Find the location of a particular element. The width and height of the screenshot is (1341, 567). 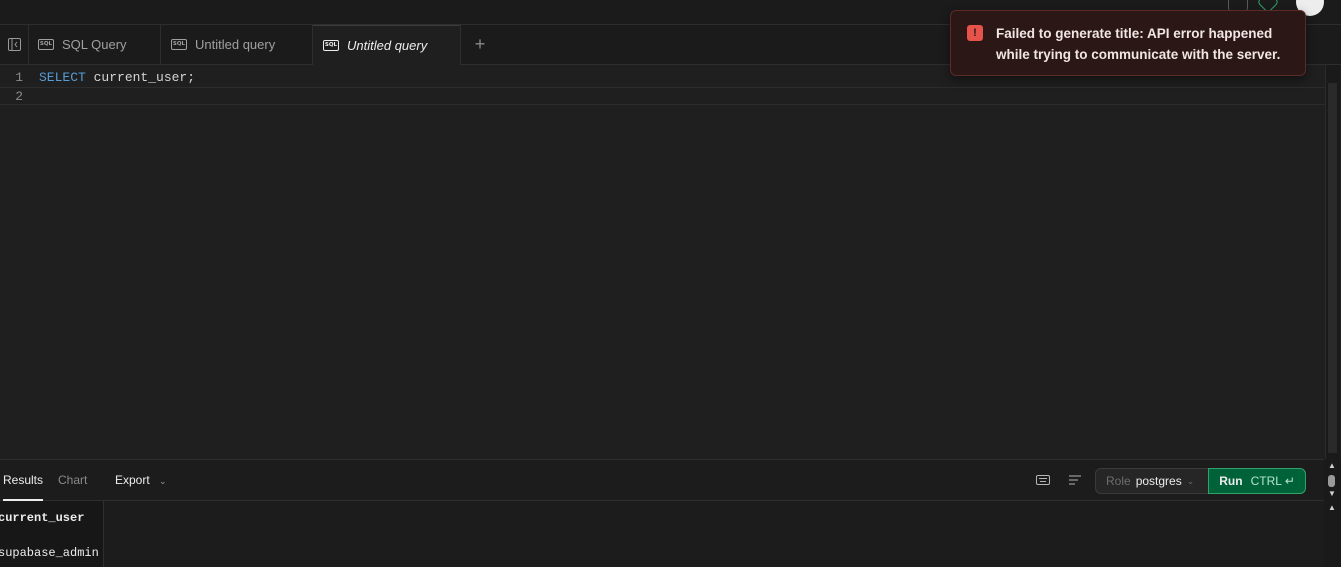

role-value: postgres is located at coordinates (1158, 481).